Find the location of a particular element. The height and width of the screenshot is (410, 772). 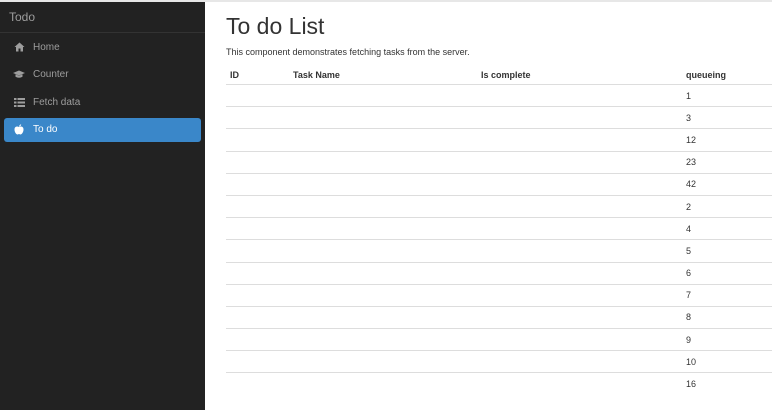

cell-queueing: 4 is located at coordinates (727, 228).